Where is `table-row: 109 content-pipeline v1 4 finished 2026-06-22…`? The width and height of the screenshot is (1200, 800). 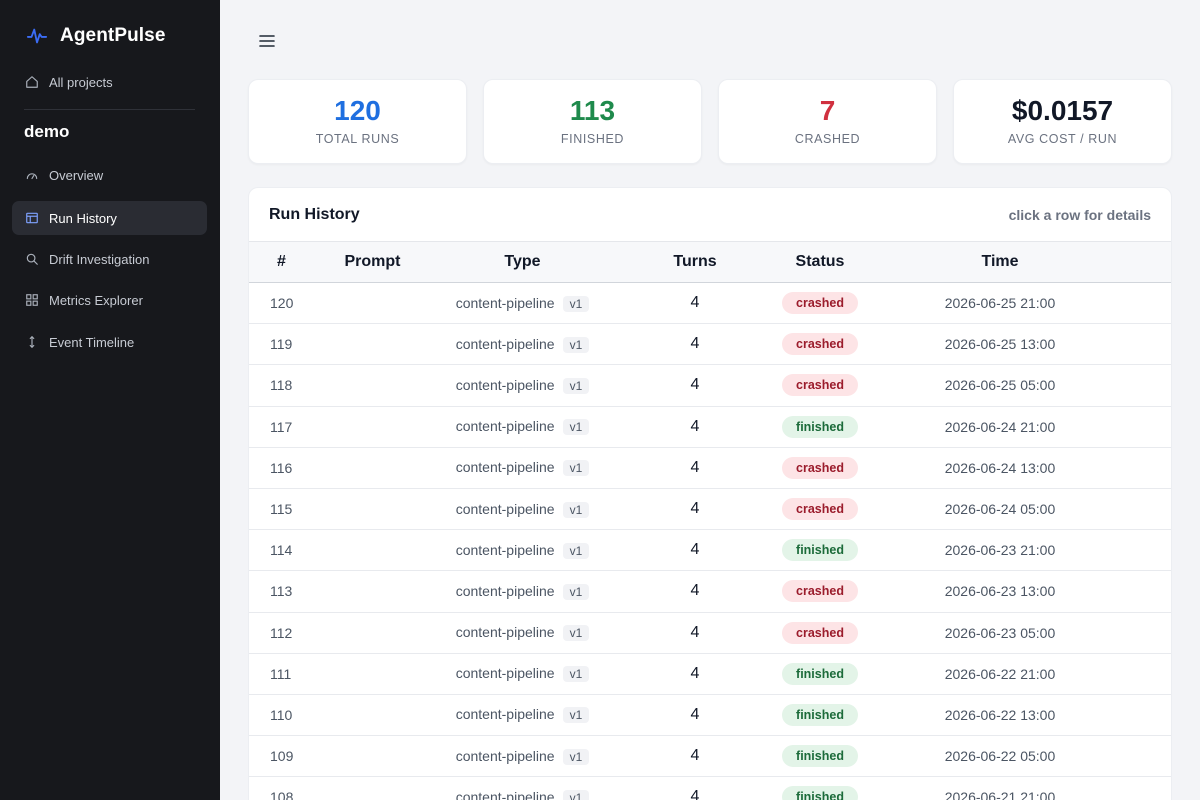
table-row: 109 content-pipeline v1 4 finished 2026-06-22… is located at coordinates (710, 756).